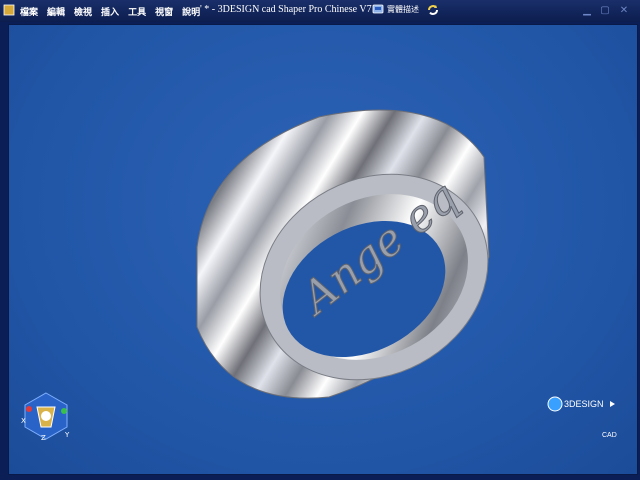  I want to click on menu-item-edit: 編輯, so click(56, 11).